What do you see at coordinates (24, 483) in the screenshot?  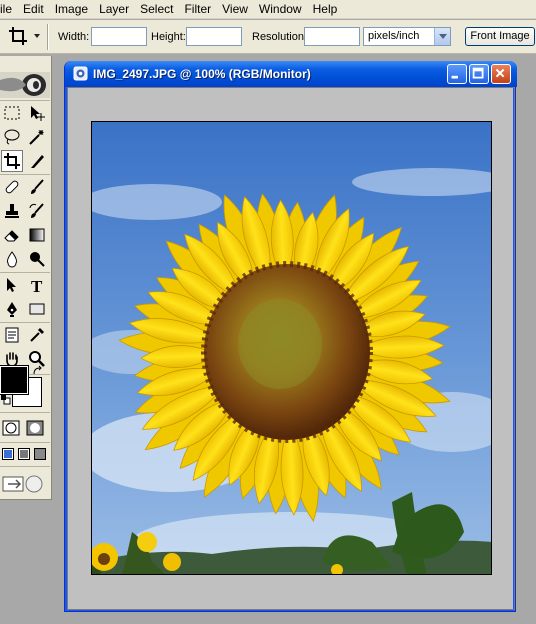 I see `jump-to-imageready-icon` at bounding box center [24, 483].